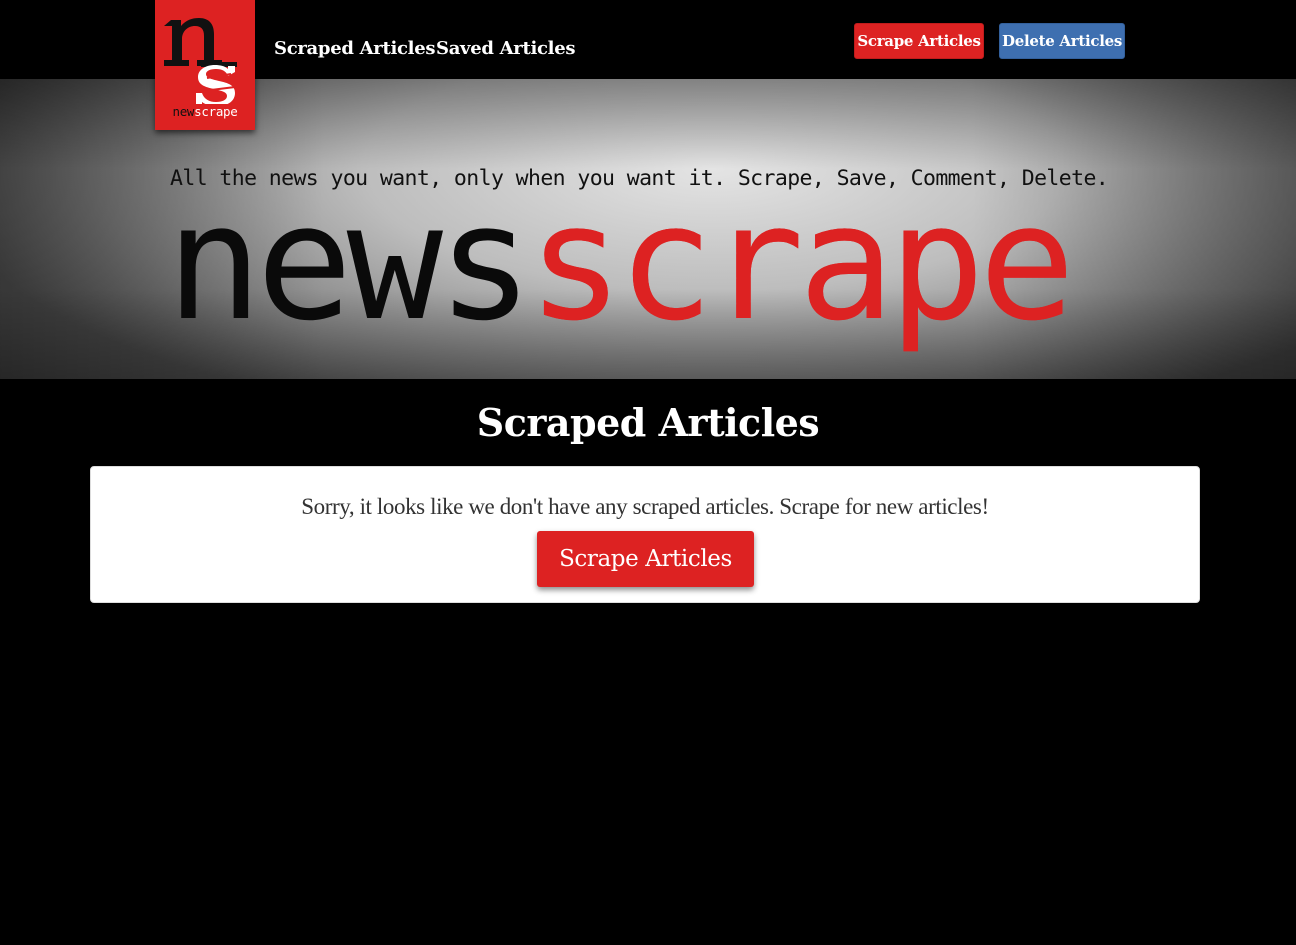 This screenshot has height=945, width=1296. I want to click on logo: newscrape, so click(205, 65).